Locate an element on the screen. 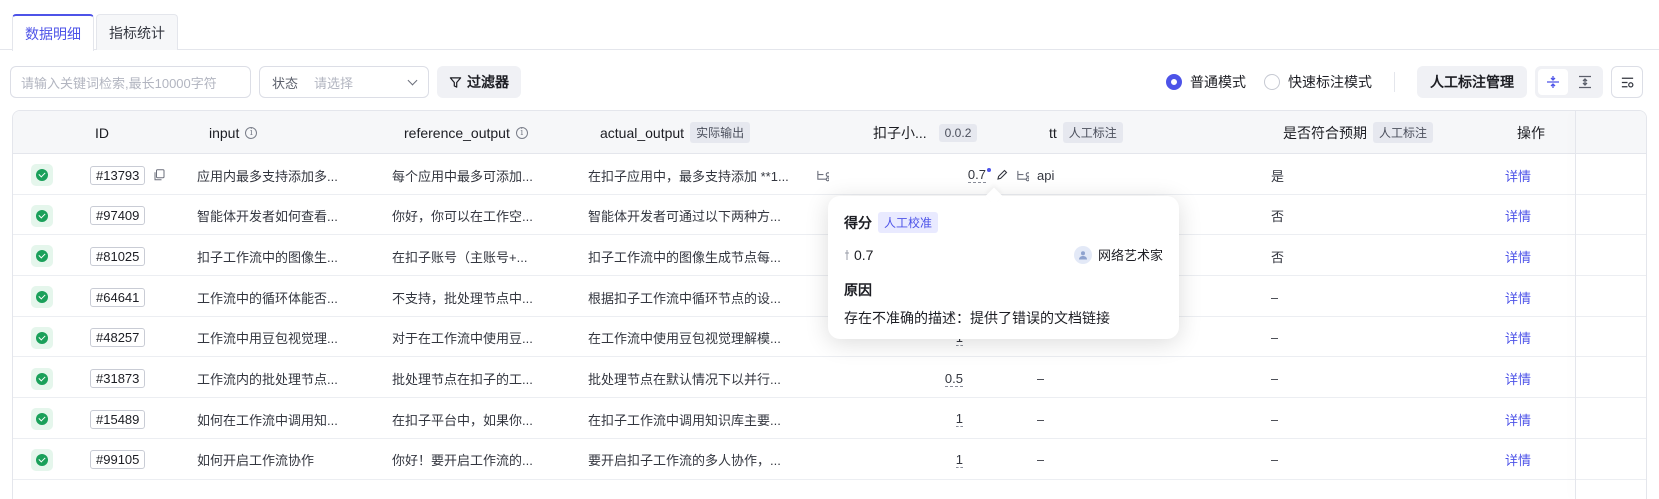 This screenshot has width=1659, height=499. col-actual-label: actual_output is located at coordinates (642, 132).